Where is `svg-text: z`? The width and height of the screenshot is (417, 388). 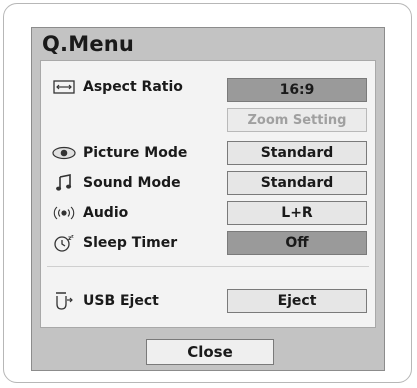
svg-text: z is located at coordinates (72, 237).